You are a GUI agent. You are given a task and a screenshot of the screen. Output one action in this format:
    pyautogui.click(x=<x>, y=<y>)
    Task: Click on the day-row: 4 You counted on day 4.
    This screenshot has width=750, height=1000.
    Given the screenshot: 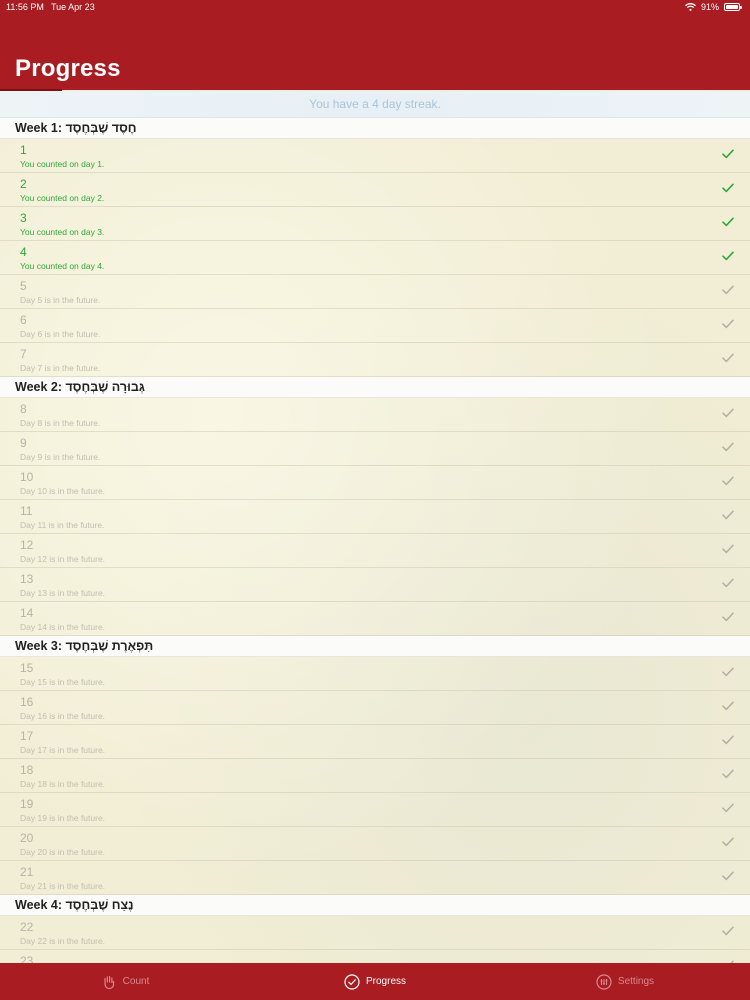 What is the action you would take?
    pyautogui.click(x=375, y=258)
    